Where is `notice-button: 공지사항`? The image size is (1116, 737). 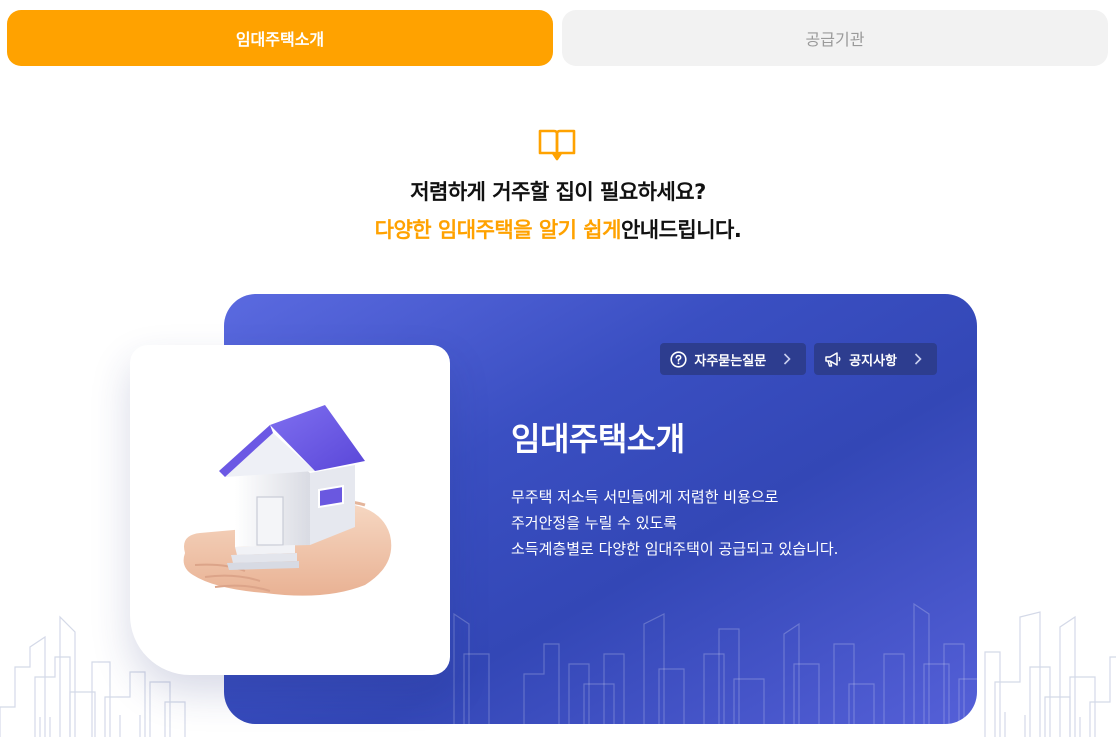 notice-button: 공지사항 is located at coordinates (875, 359).